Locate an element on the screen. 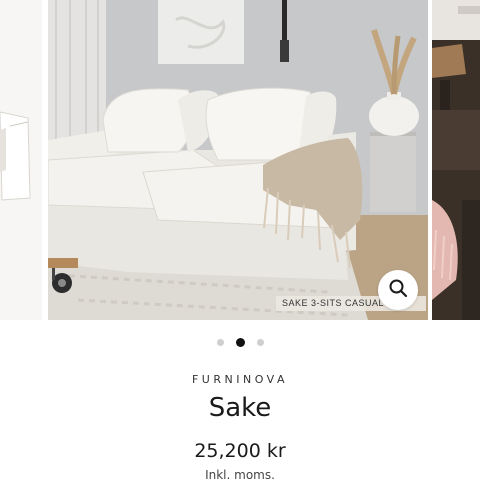 The width and height of the screenshot is (480, 480). brand-name: FURNINOVA is located at coordinates (240, 379).